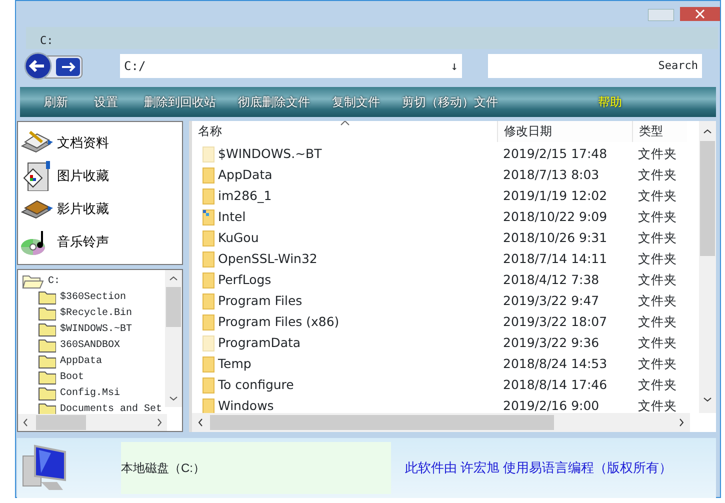 The height and width of the screenshot is (503, 725). What do you see at coordinates (64, 142) in the screenshot?
I see `category-item: 文档资料` at bounding box center [64, 142].